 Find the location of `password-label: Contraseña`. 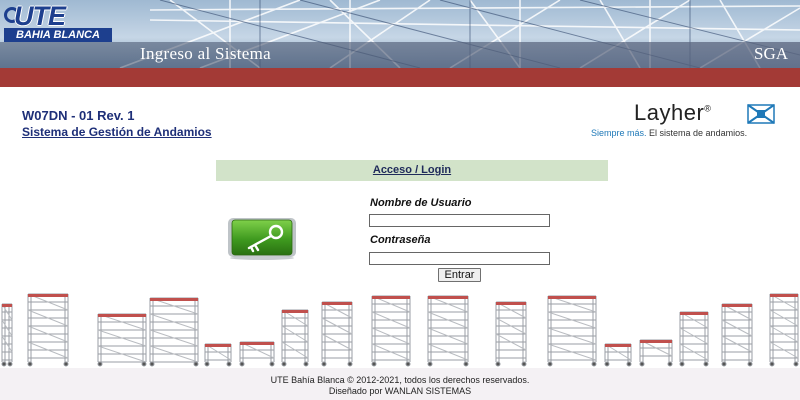

password-label: Contraseña is located at coordinates (400, 240).